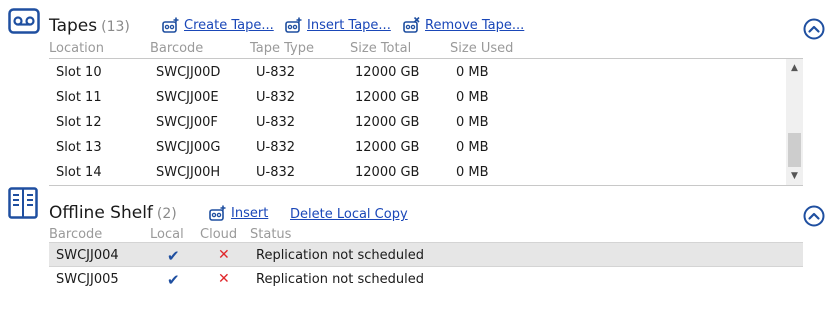  Describe the element at coordinates (23, 205) in the screenshot. I see `shelf-icon` at that location.